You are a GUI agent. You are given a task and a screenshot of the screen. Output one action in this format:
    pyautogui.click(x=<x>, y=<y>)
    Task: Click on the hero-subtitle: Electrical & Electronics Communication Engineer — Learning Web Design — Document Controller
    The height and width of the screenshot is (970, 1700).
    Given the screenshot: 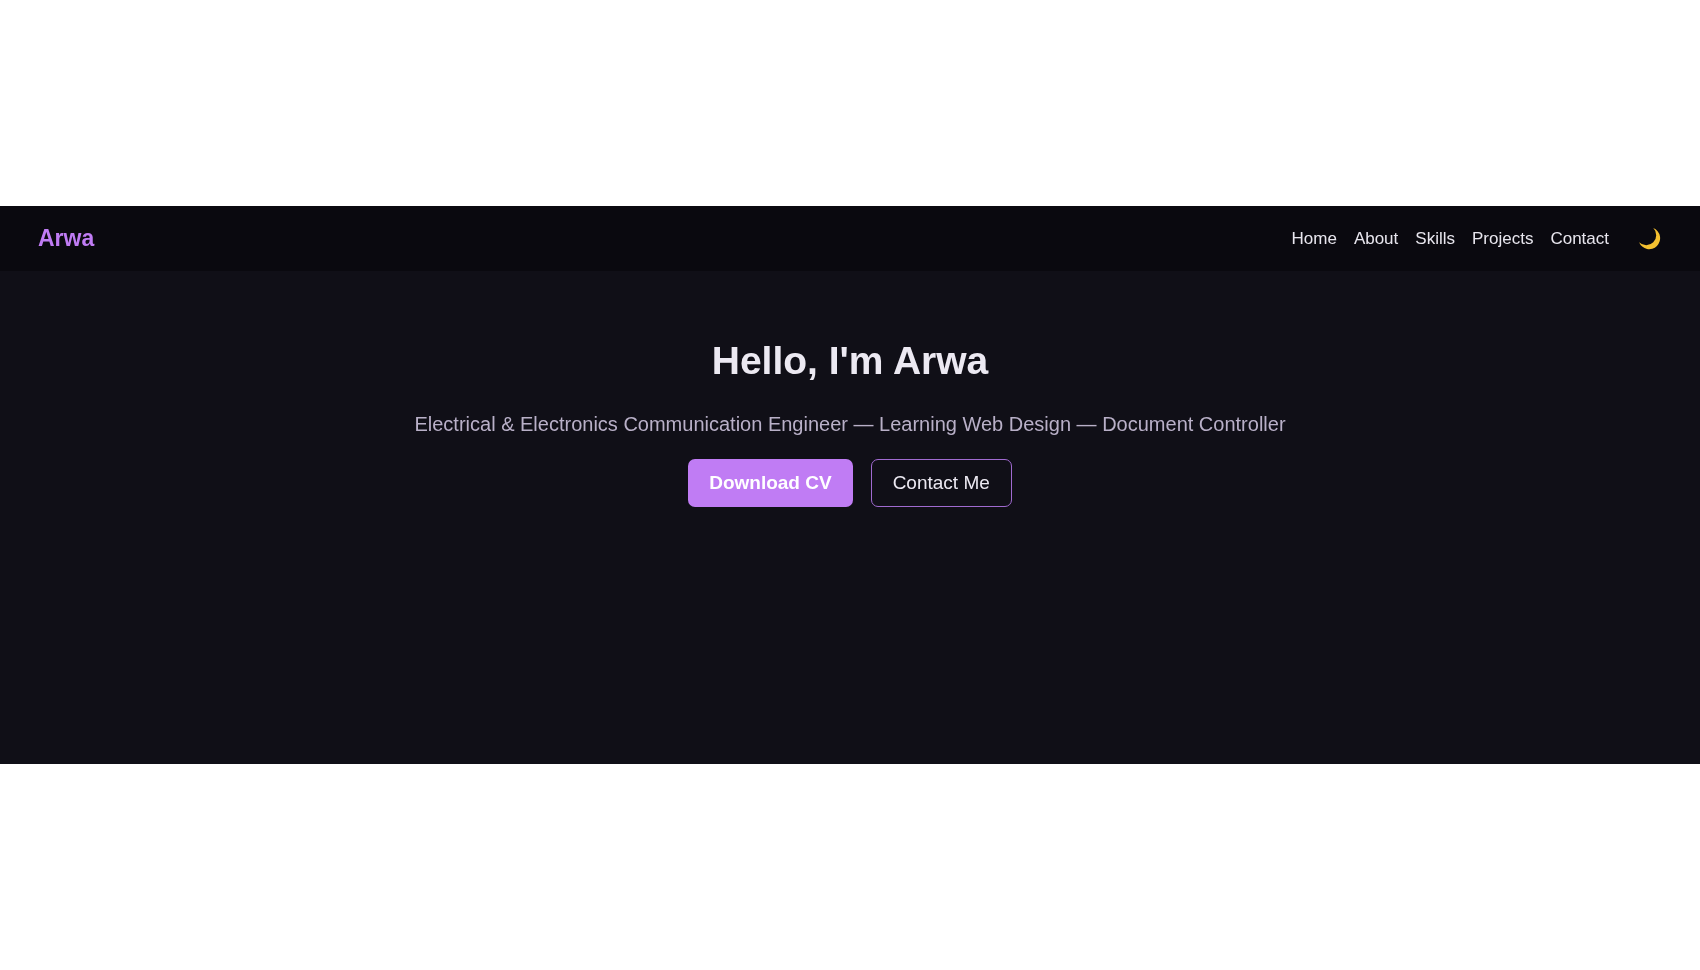 What is the action you would take?
    pyautogui.click(x=850, y=424)
    